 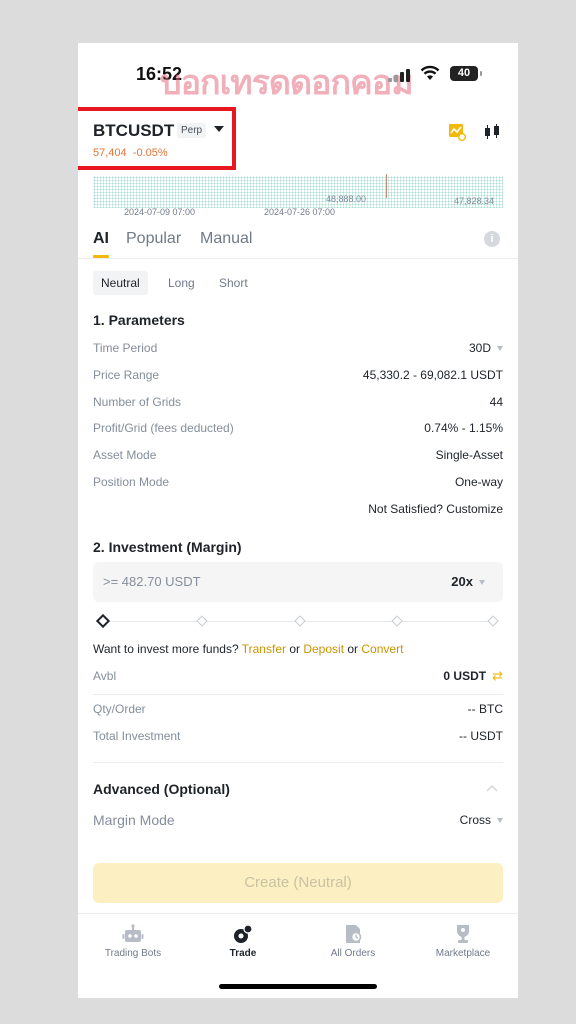 What do you see at coordinates (298, 820) in the screenshot?
I see `margin-mode-row: Margin Mode Cross` at bounding box center [298, 820].